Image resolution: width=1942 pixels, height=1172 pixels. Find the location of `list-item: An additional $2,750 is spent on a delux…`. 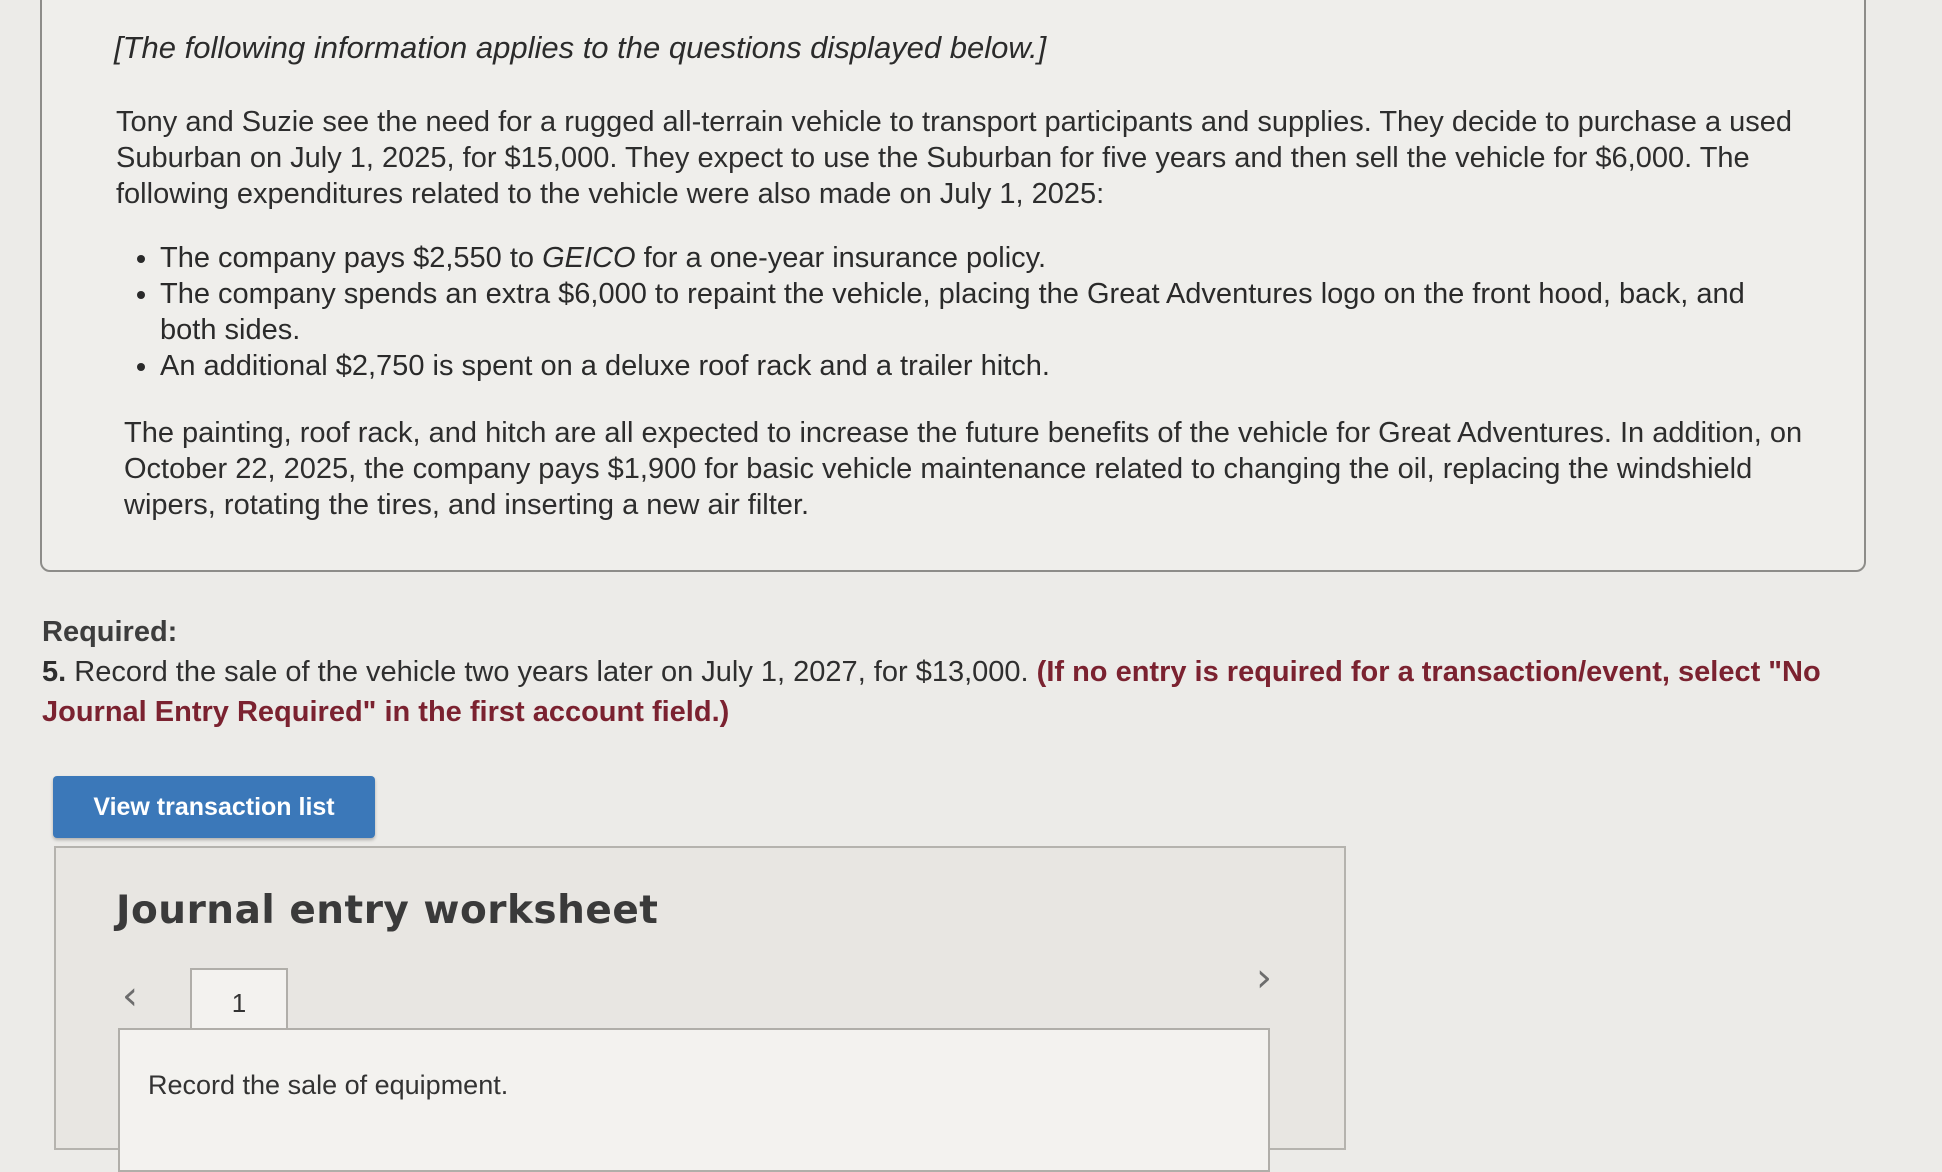

list-item: An additional $2,750 is spent on a delux… is located at coordinates (970, 366).